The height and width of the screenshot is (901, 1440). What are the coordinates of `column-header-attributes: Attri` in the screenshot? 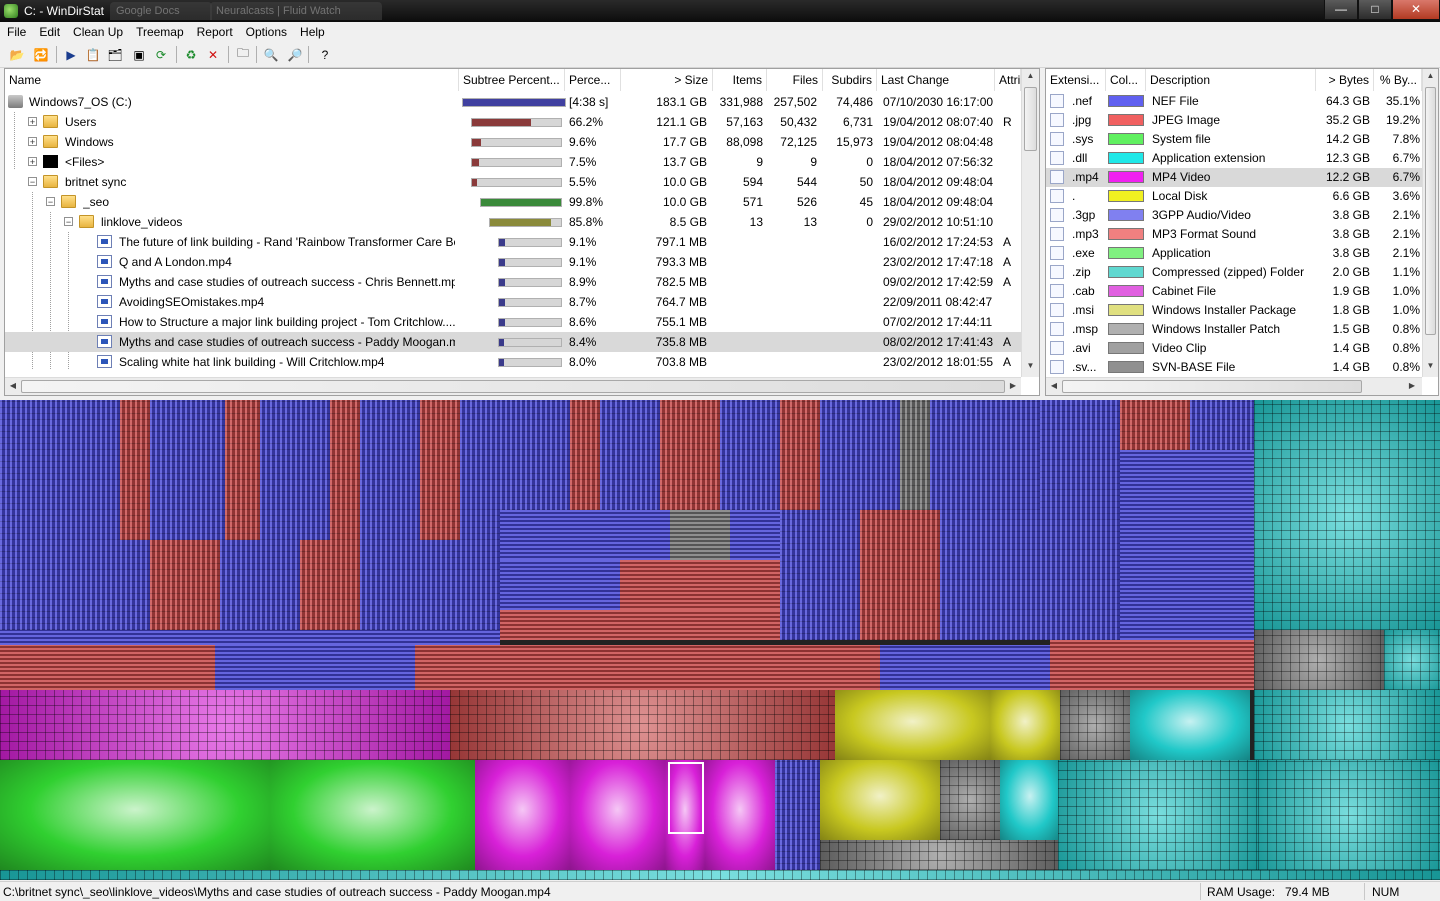 It's located at (1008, 80).